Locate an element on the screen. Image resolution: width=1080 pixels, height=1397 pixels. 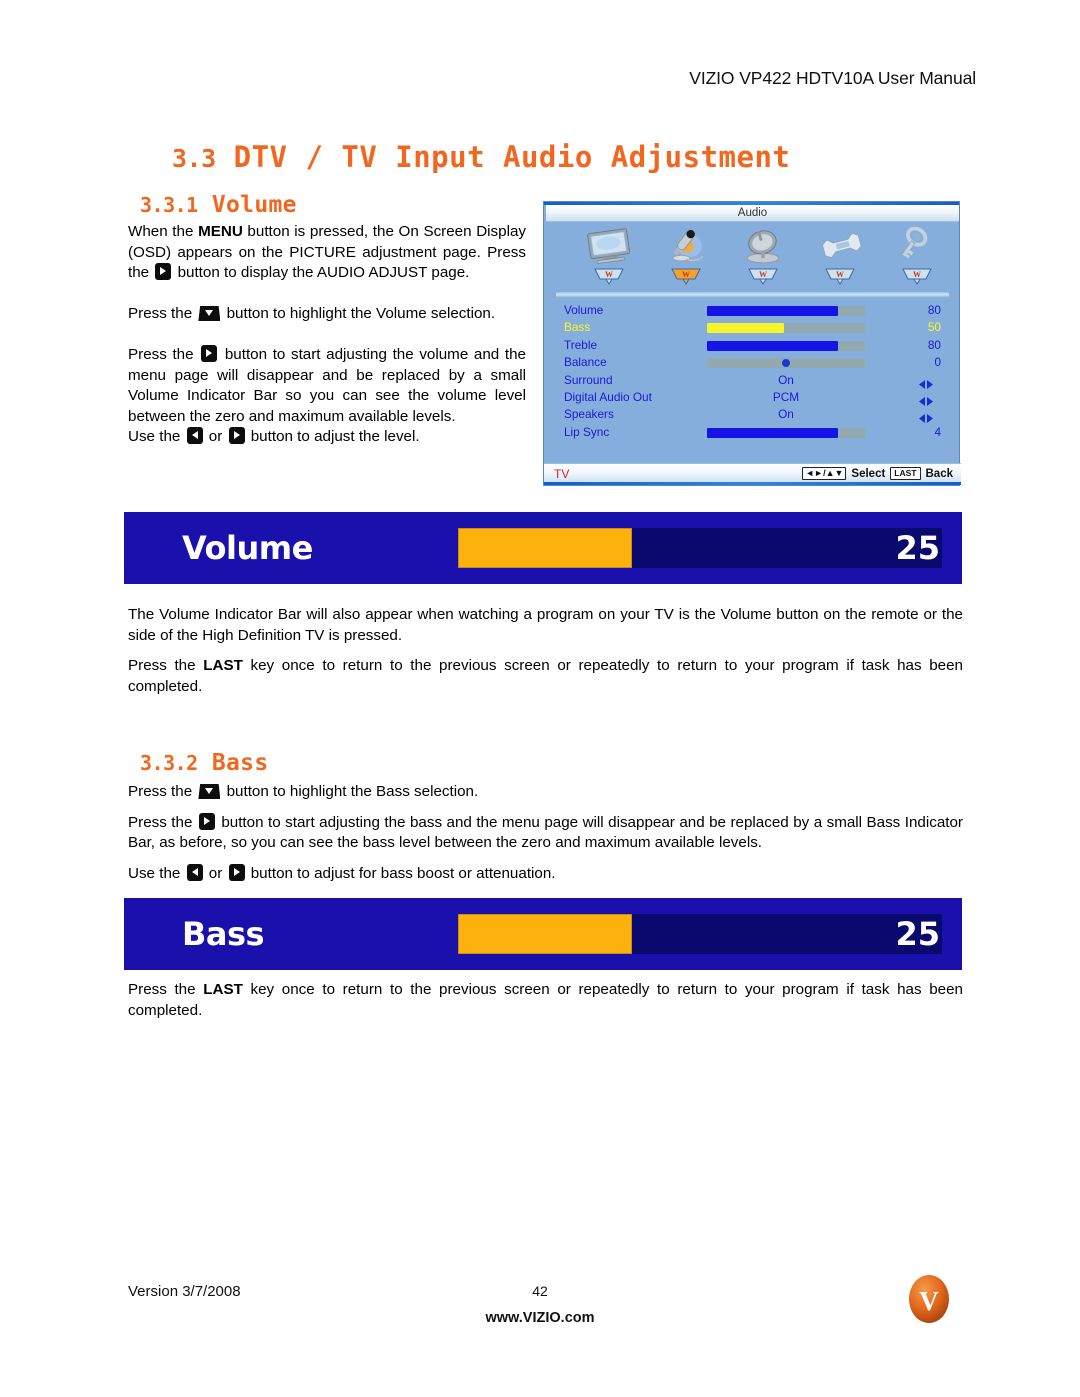
osd-icon-cell-3: W is located at coordinates (840, 257).